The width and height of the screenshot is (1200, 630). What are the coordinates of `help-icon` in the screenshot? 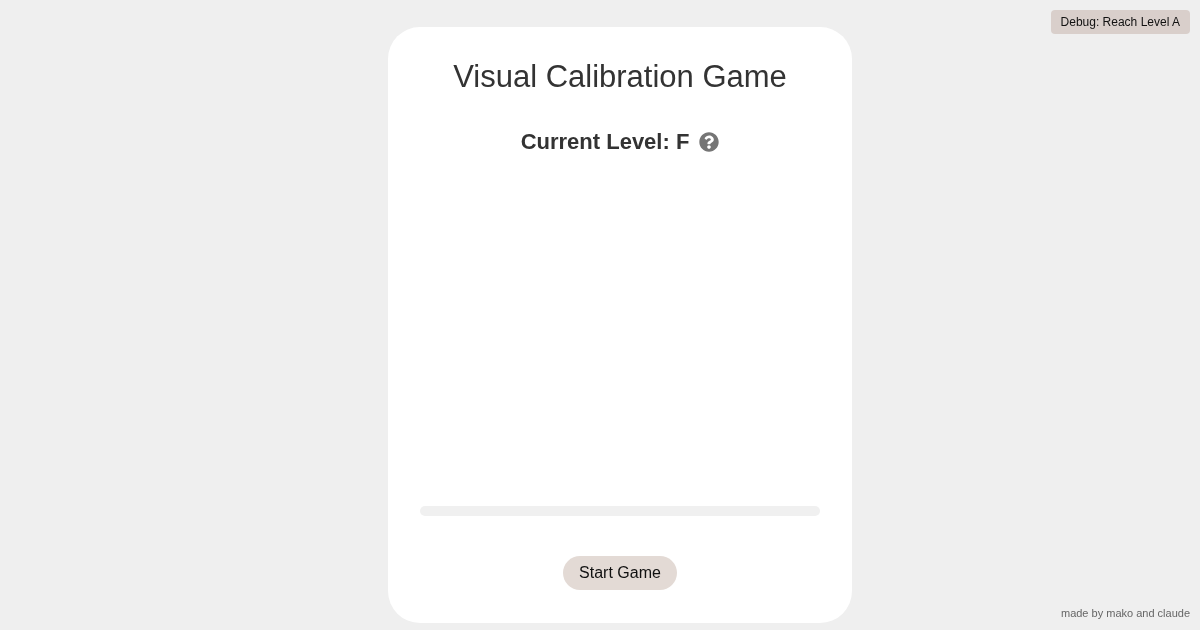 It's located at (709, 142).